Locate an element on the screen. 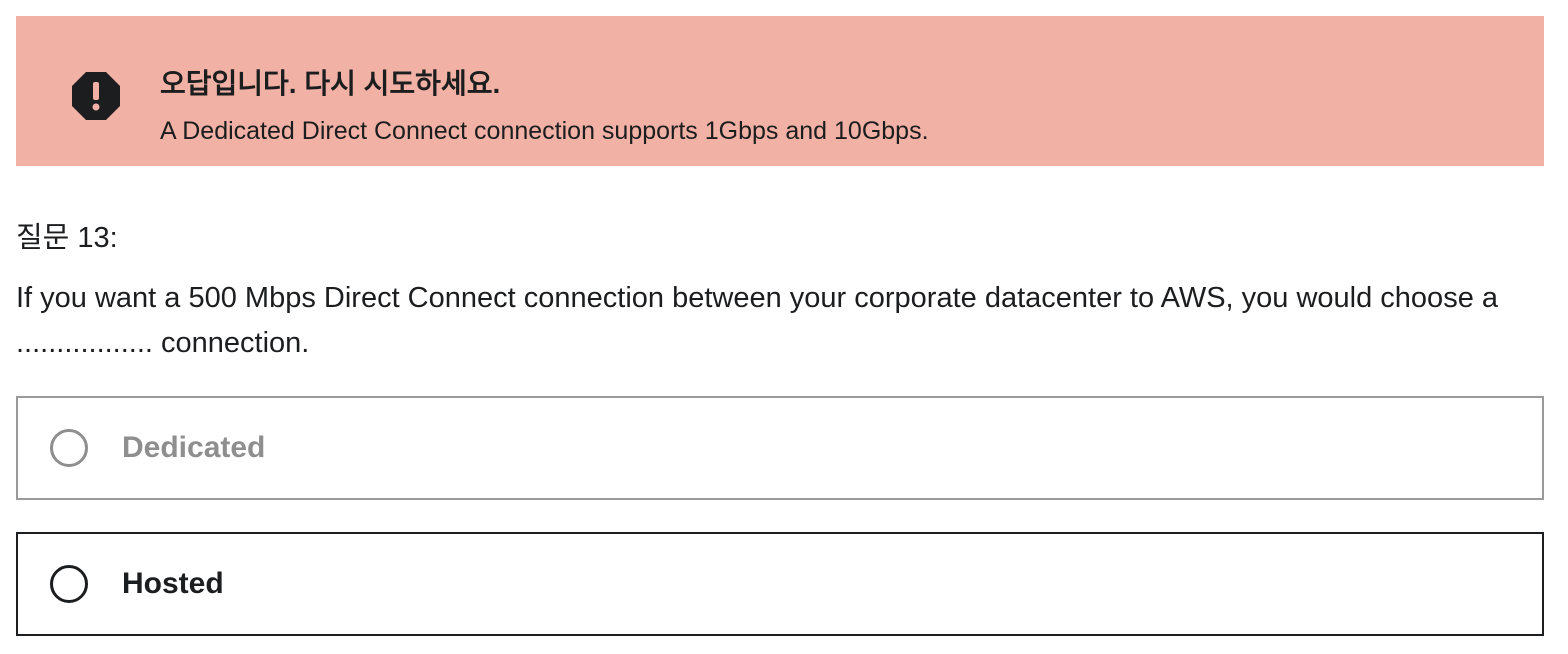 The height and width of the screenshot is (654, 1568). answer-option-label: Hosted is located at coordinates (173, 583).